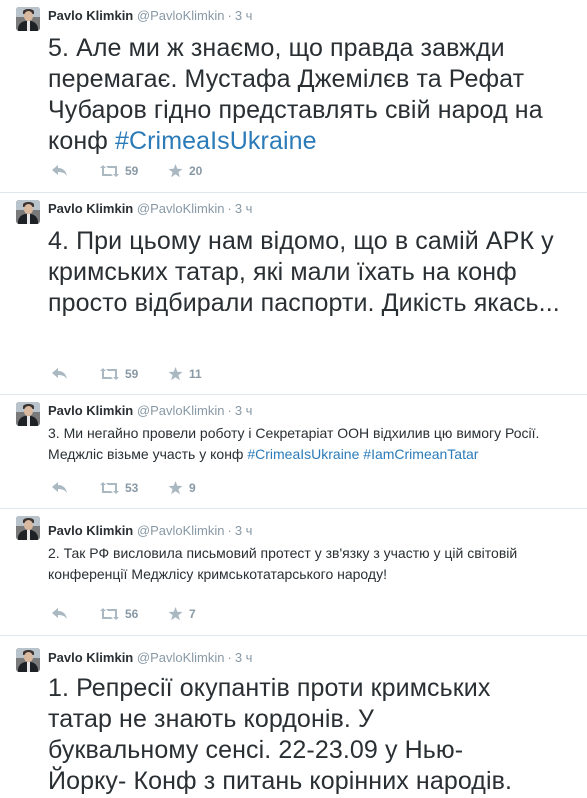 This screenshot has width=587, height=798. What do you see at coordinates (198, 488) in the screenshot?
I see `favorite-button: 9` at bounding box center [198, 488].